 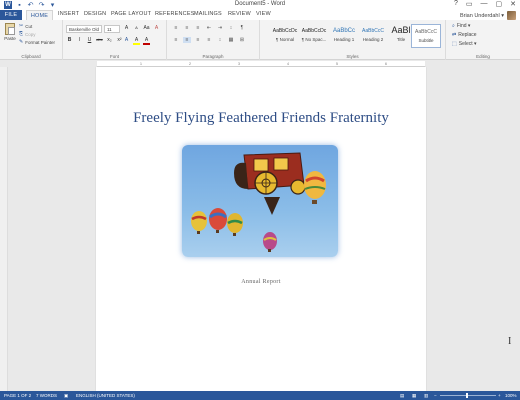 What do you see at coordinates (461, 26) in the screenshot?
I see `find-button: ⌕ Find ▾` at bounding box center [461, 26].